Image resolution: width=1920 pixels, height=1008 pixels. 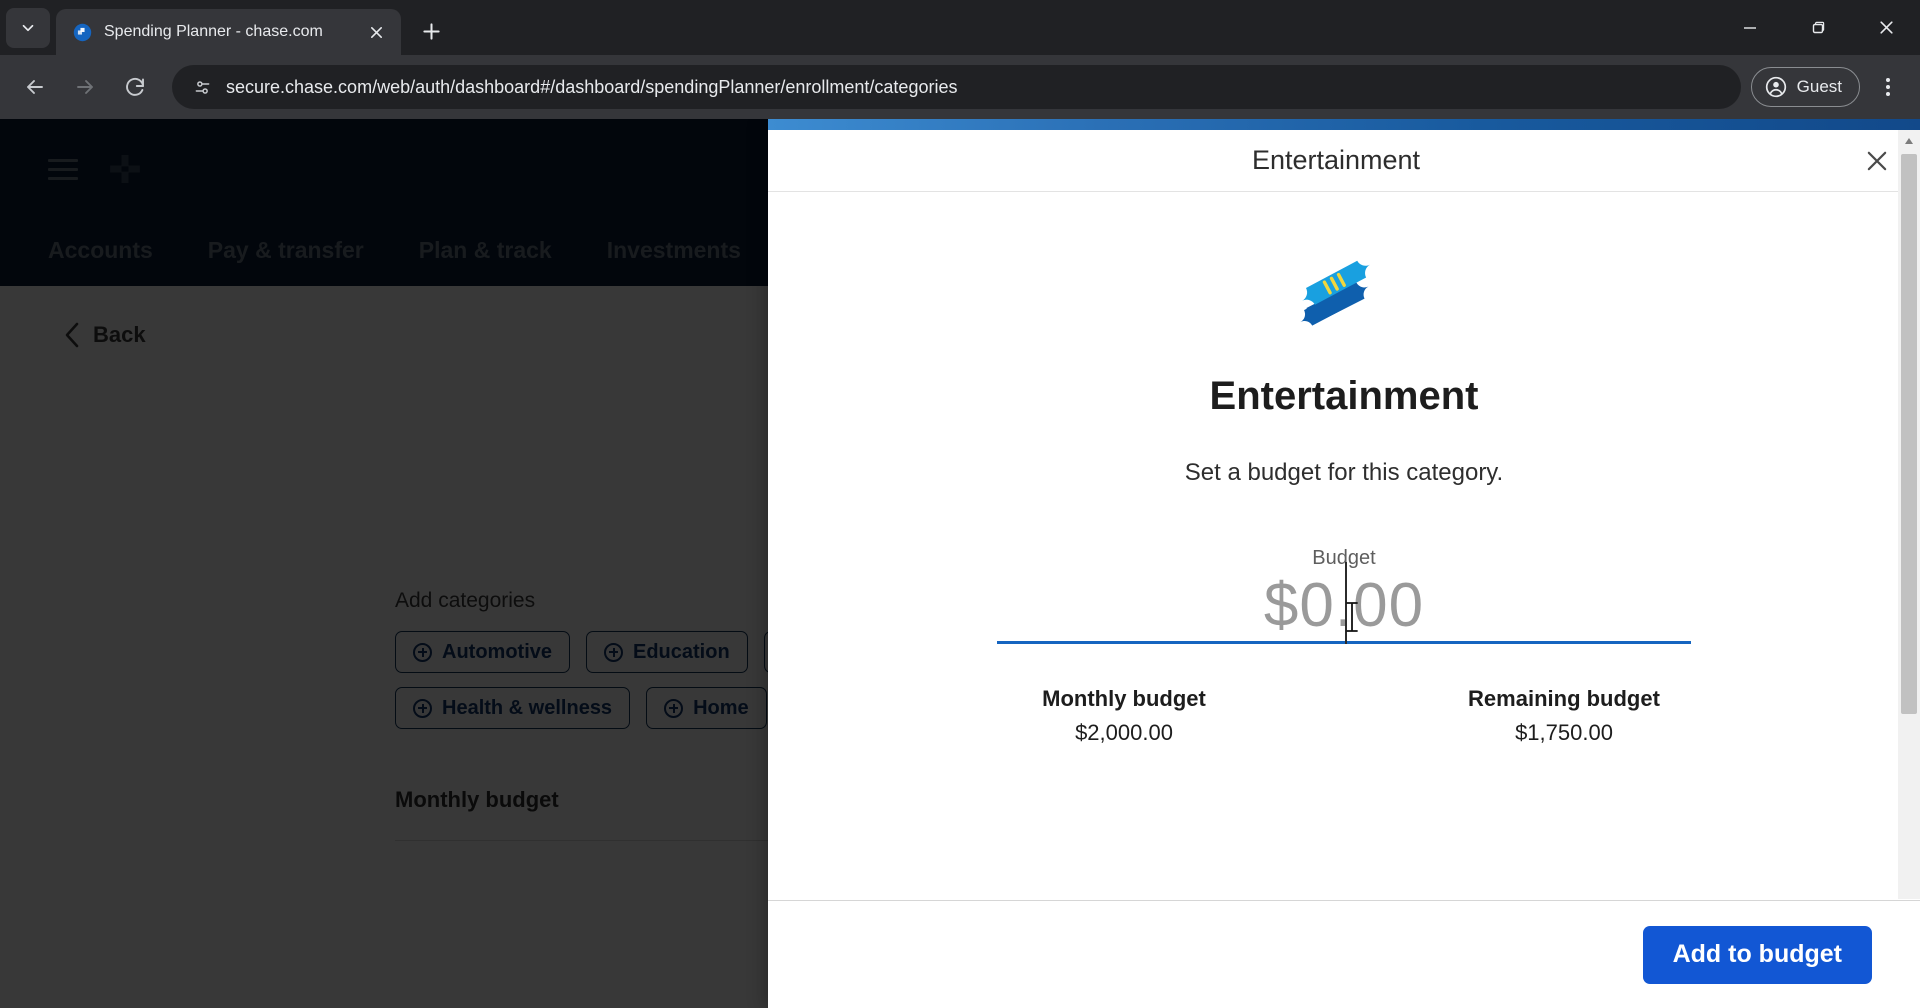 I want to click on budget-input-placeholder: $0.00, so click(x=1344, y=605).